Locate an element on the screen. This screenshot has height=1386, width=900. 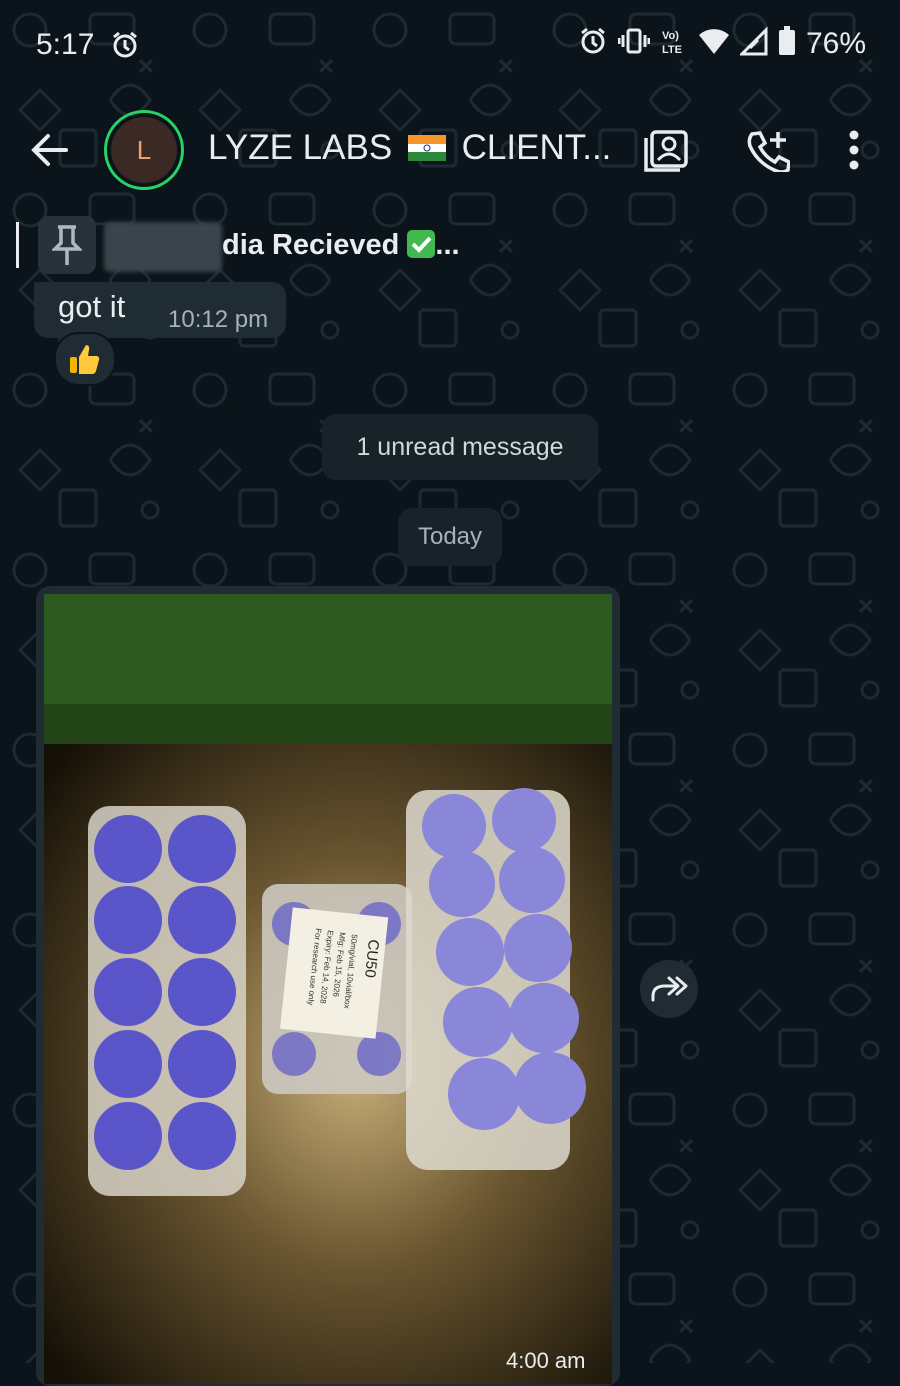
forward-icon is located at coordinates (669, 989).